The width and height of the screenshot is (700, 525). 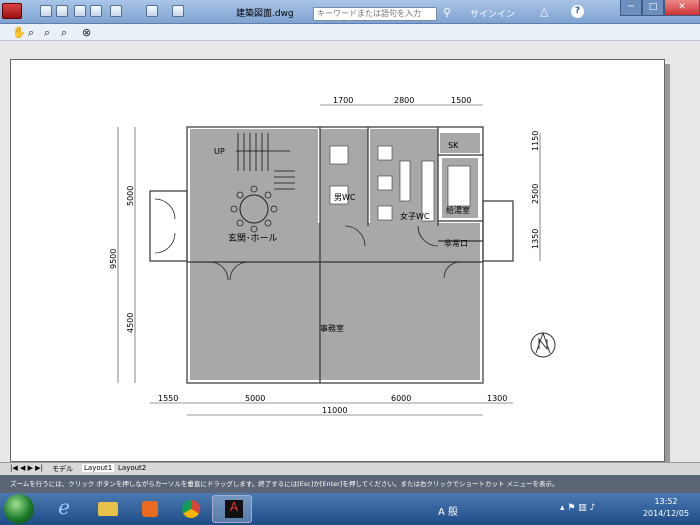 What do you see at coordinates (26, 468) in the screenshot?
I see `tab-nav-arrows: |◀ ◀ ▶ ▶|` at bounding box center [26, 468].